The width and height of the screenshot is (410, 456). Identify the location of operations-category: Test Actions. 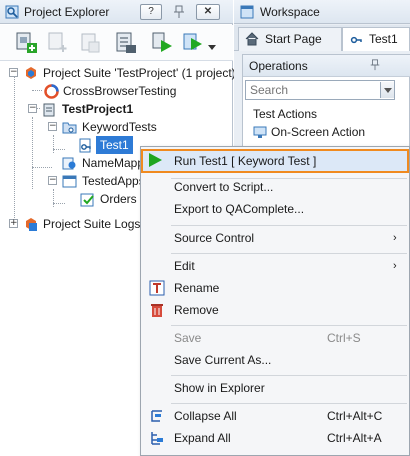
(285, 114).